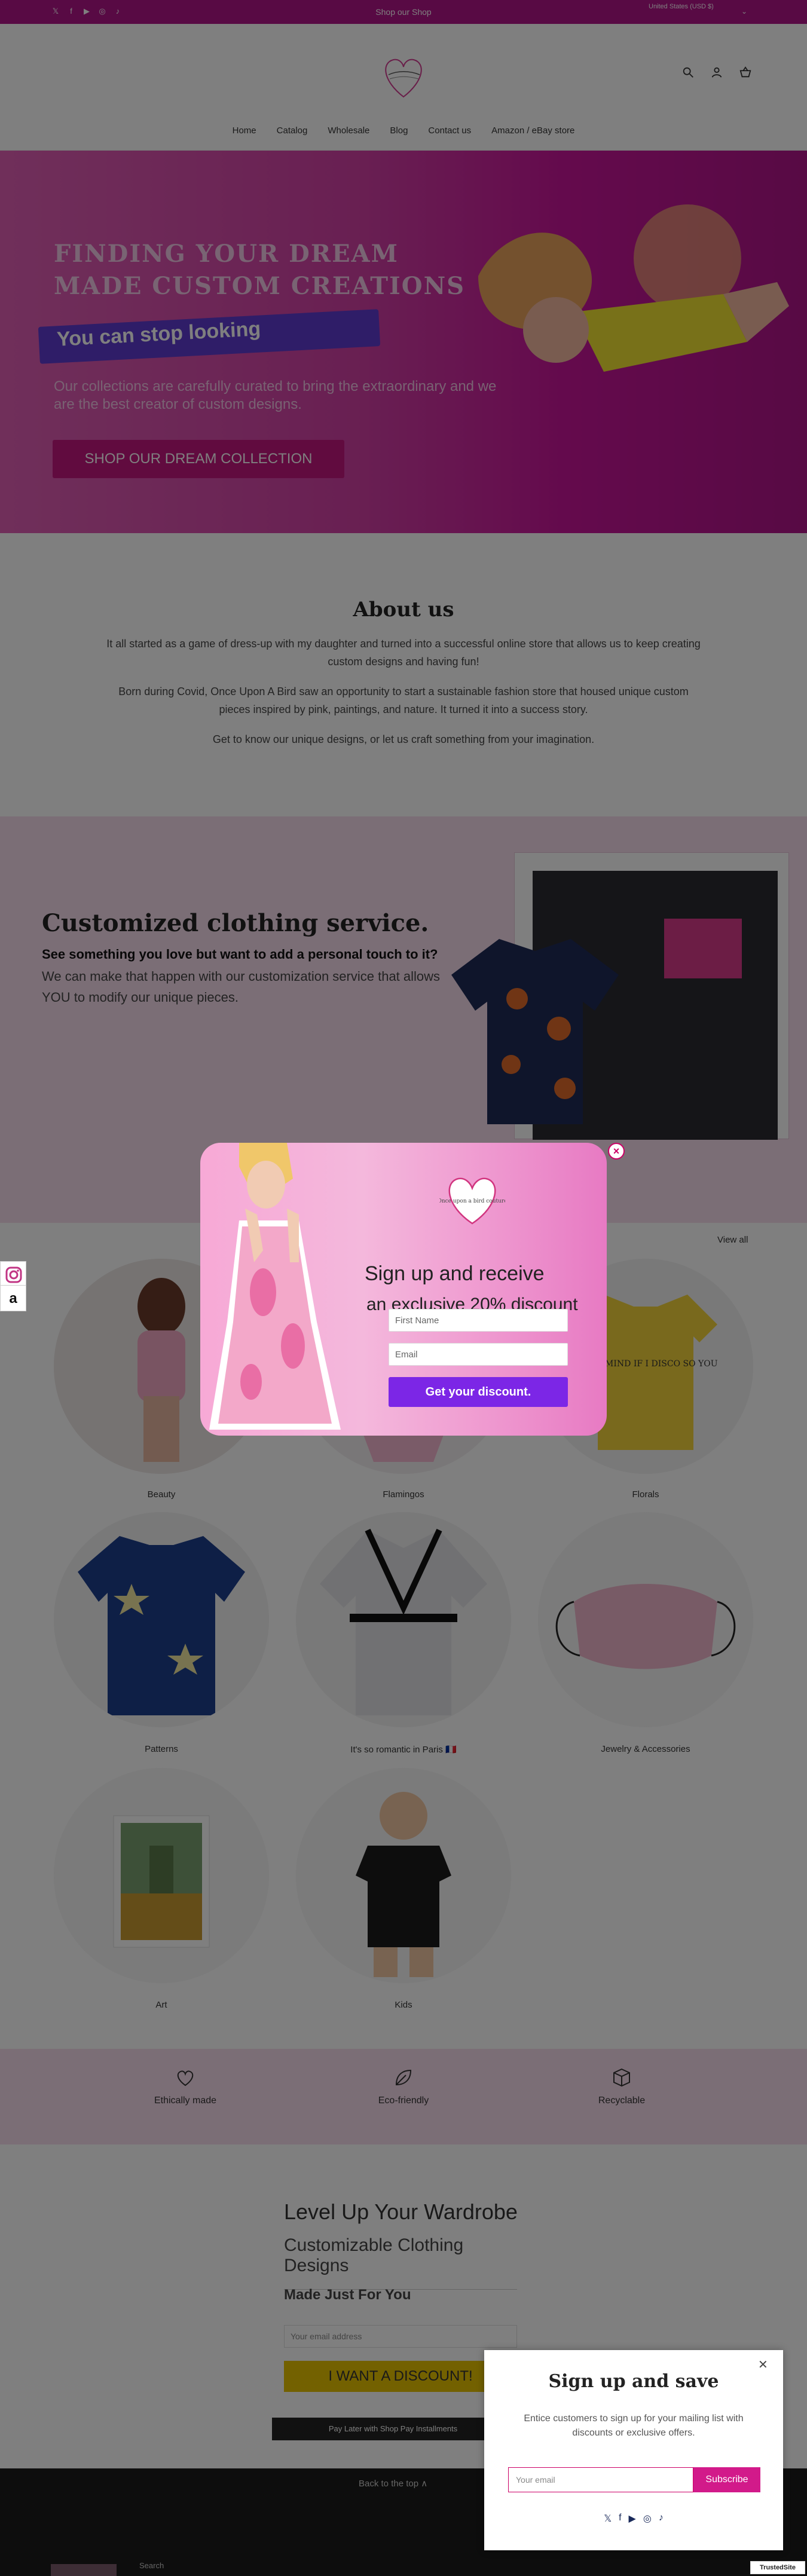  What do you see at coordinates (726, 2479) in the screenshot?
I see `subscribe-button: Subscribe` at bounding box center [726, 2479].